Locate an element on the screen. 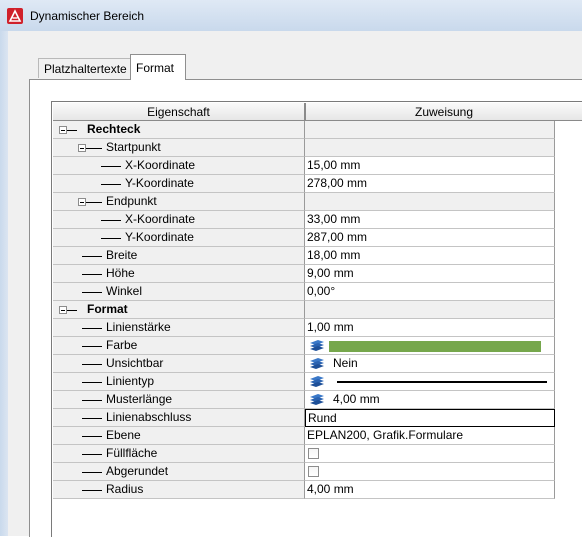  property-label: Linienstärke is located at coordinates (138, 327).